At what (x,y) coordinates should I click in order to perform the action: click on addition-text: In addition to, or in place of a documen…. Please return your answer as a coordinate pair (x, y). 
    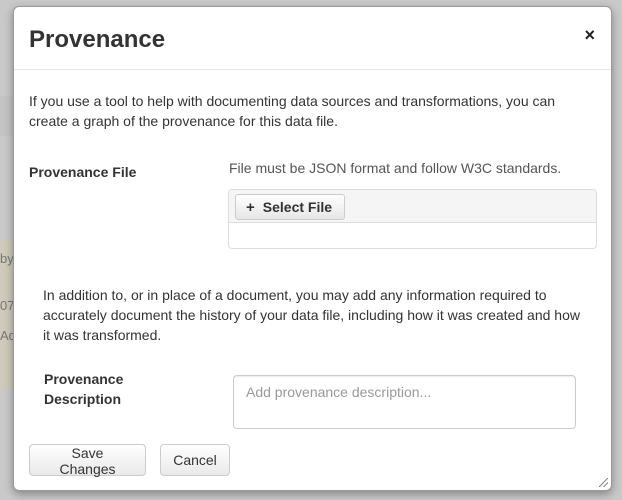
    Looking at the image, I should click on (311, 315).